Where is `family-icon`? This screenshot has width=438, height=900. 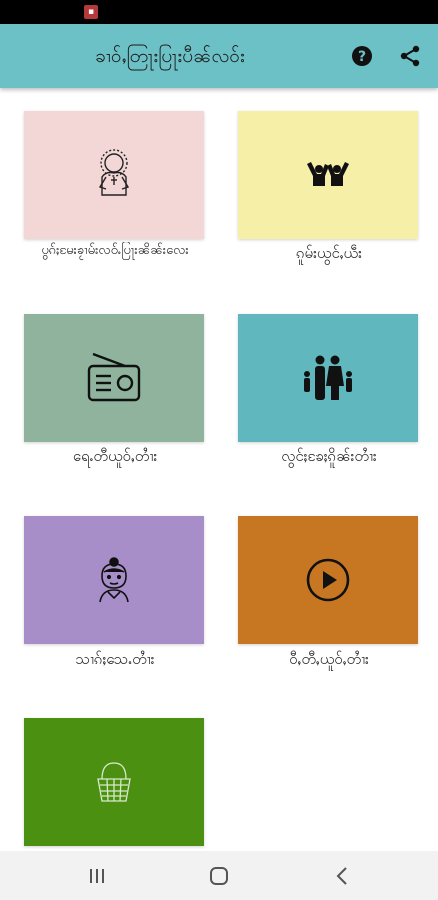
family-icon is located at coordinates (328, 377).